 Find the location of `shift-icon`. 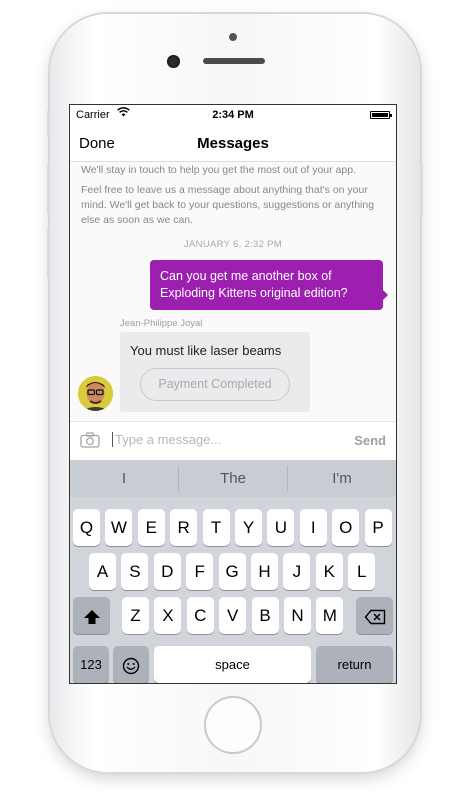

shift-icon is located at coordinates (92, 615).